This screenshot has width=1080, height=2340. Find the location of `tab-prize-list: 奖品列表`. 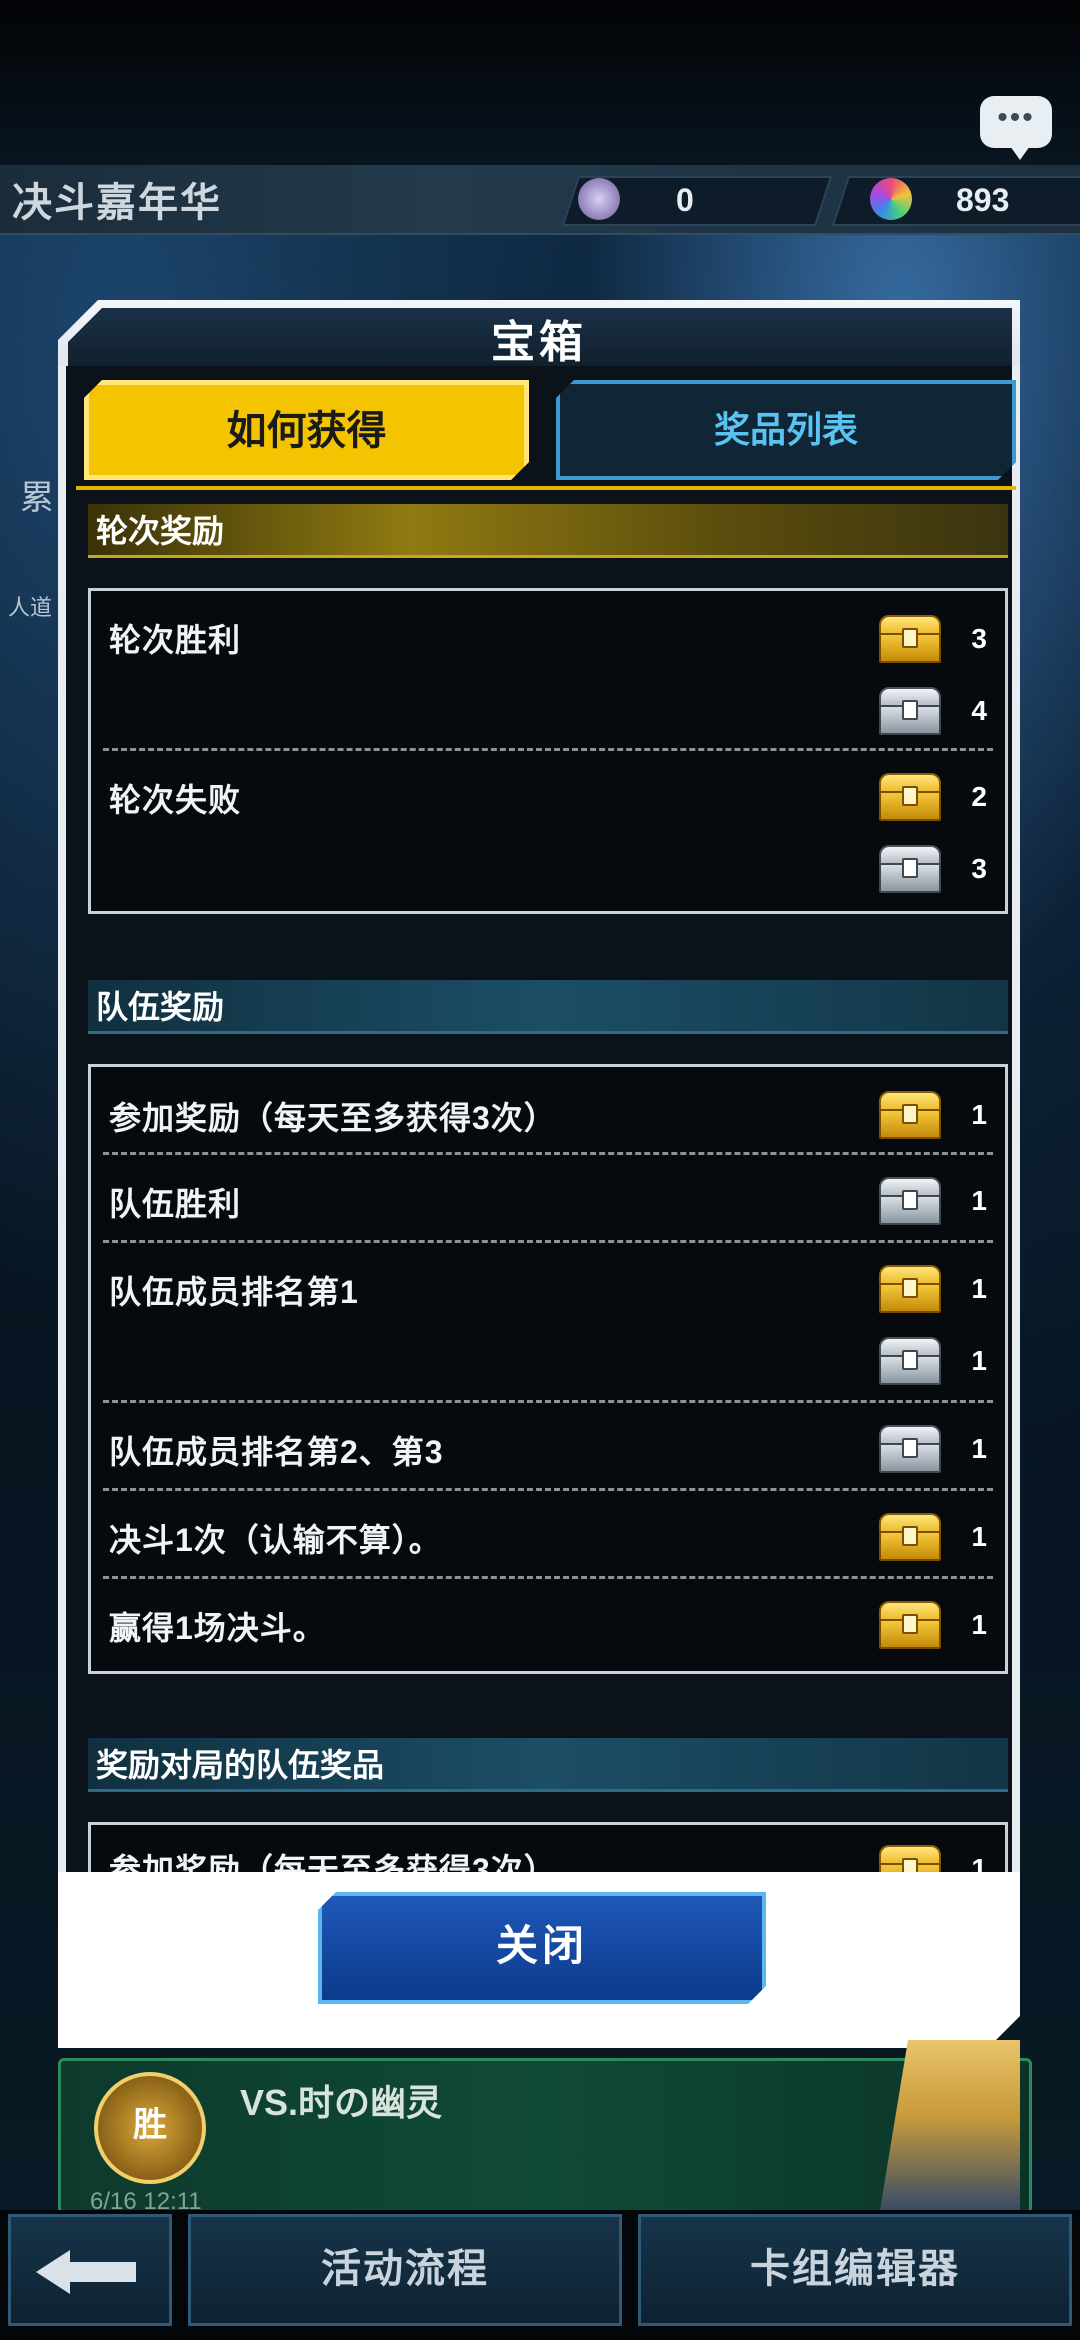

tab-prize-list: 奖品列表 is located at coordinates (786, 430).